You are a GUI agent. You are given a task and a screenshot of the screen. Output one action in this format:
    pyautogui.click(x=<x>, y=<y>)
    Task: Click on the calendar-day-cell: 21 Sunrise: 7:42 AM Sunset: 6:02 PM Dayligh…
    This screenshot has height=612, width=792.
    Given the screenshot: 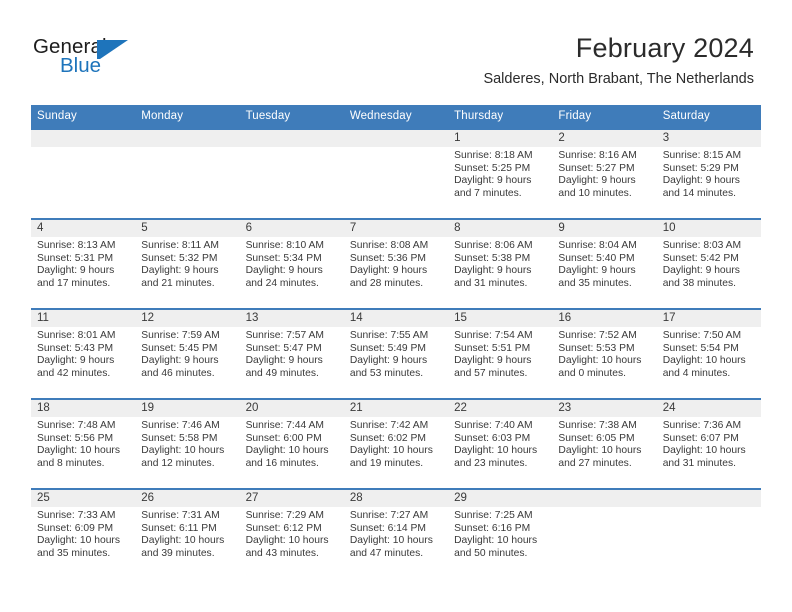 What is the action you would take?
    pyautogui.click(x=396, y=443)
    